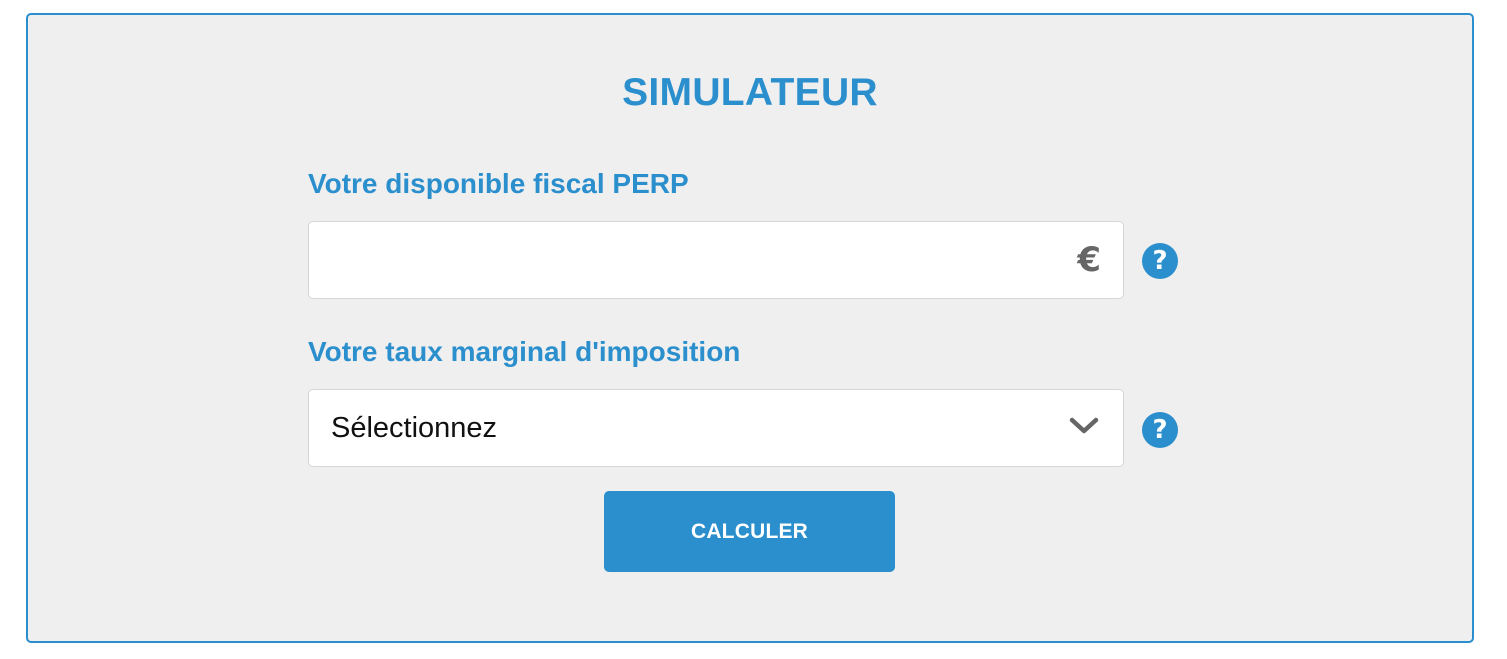  What do you see at coordinates (1084, 425) in the screenshot?
I see `chevron-down-icon` at bounding box center [1084, 425].